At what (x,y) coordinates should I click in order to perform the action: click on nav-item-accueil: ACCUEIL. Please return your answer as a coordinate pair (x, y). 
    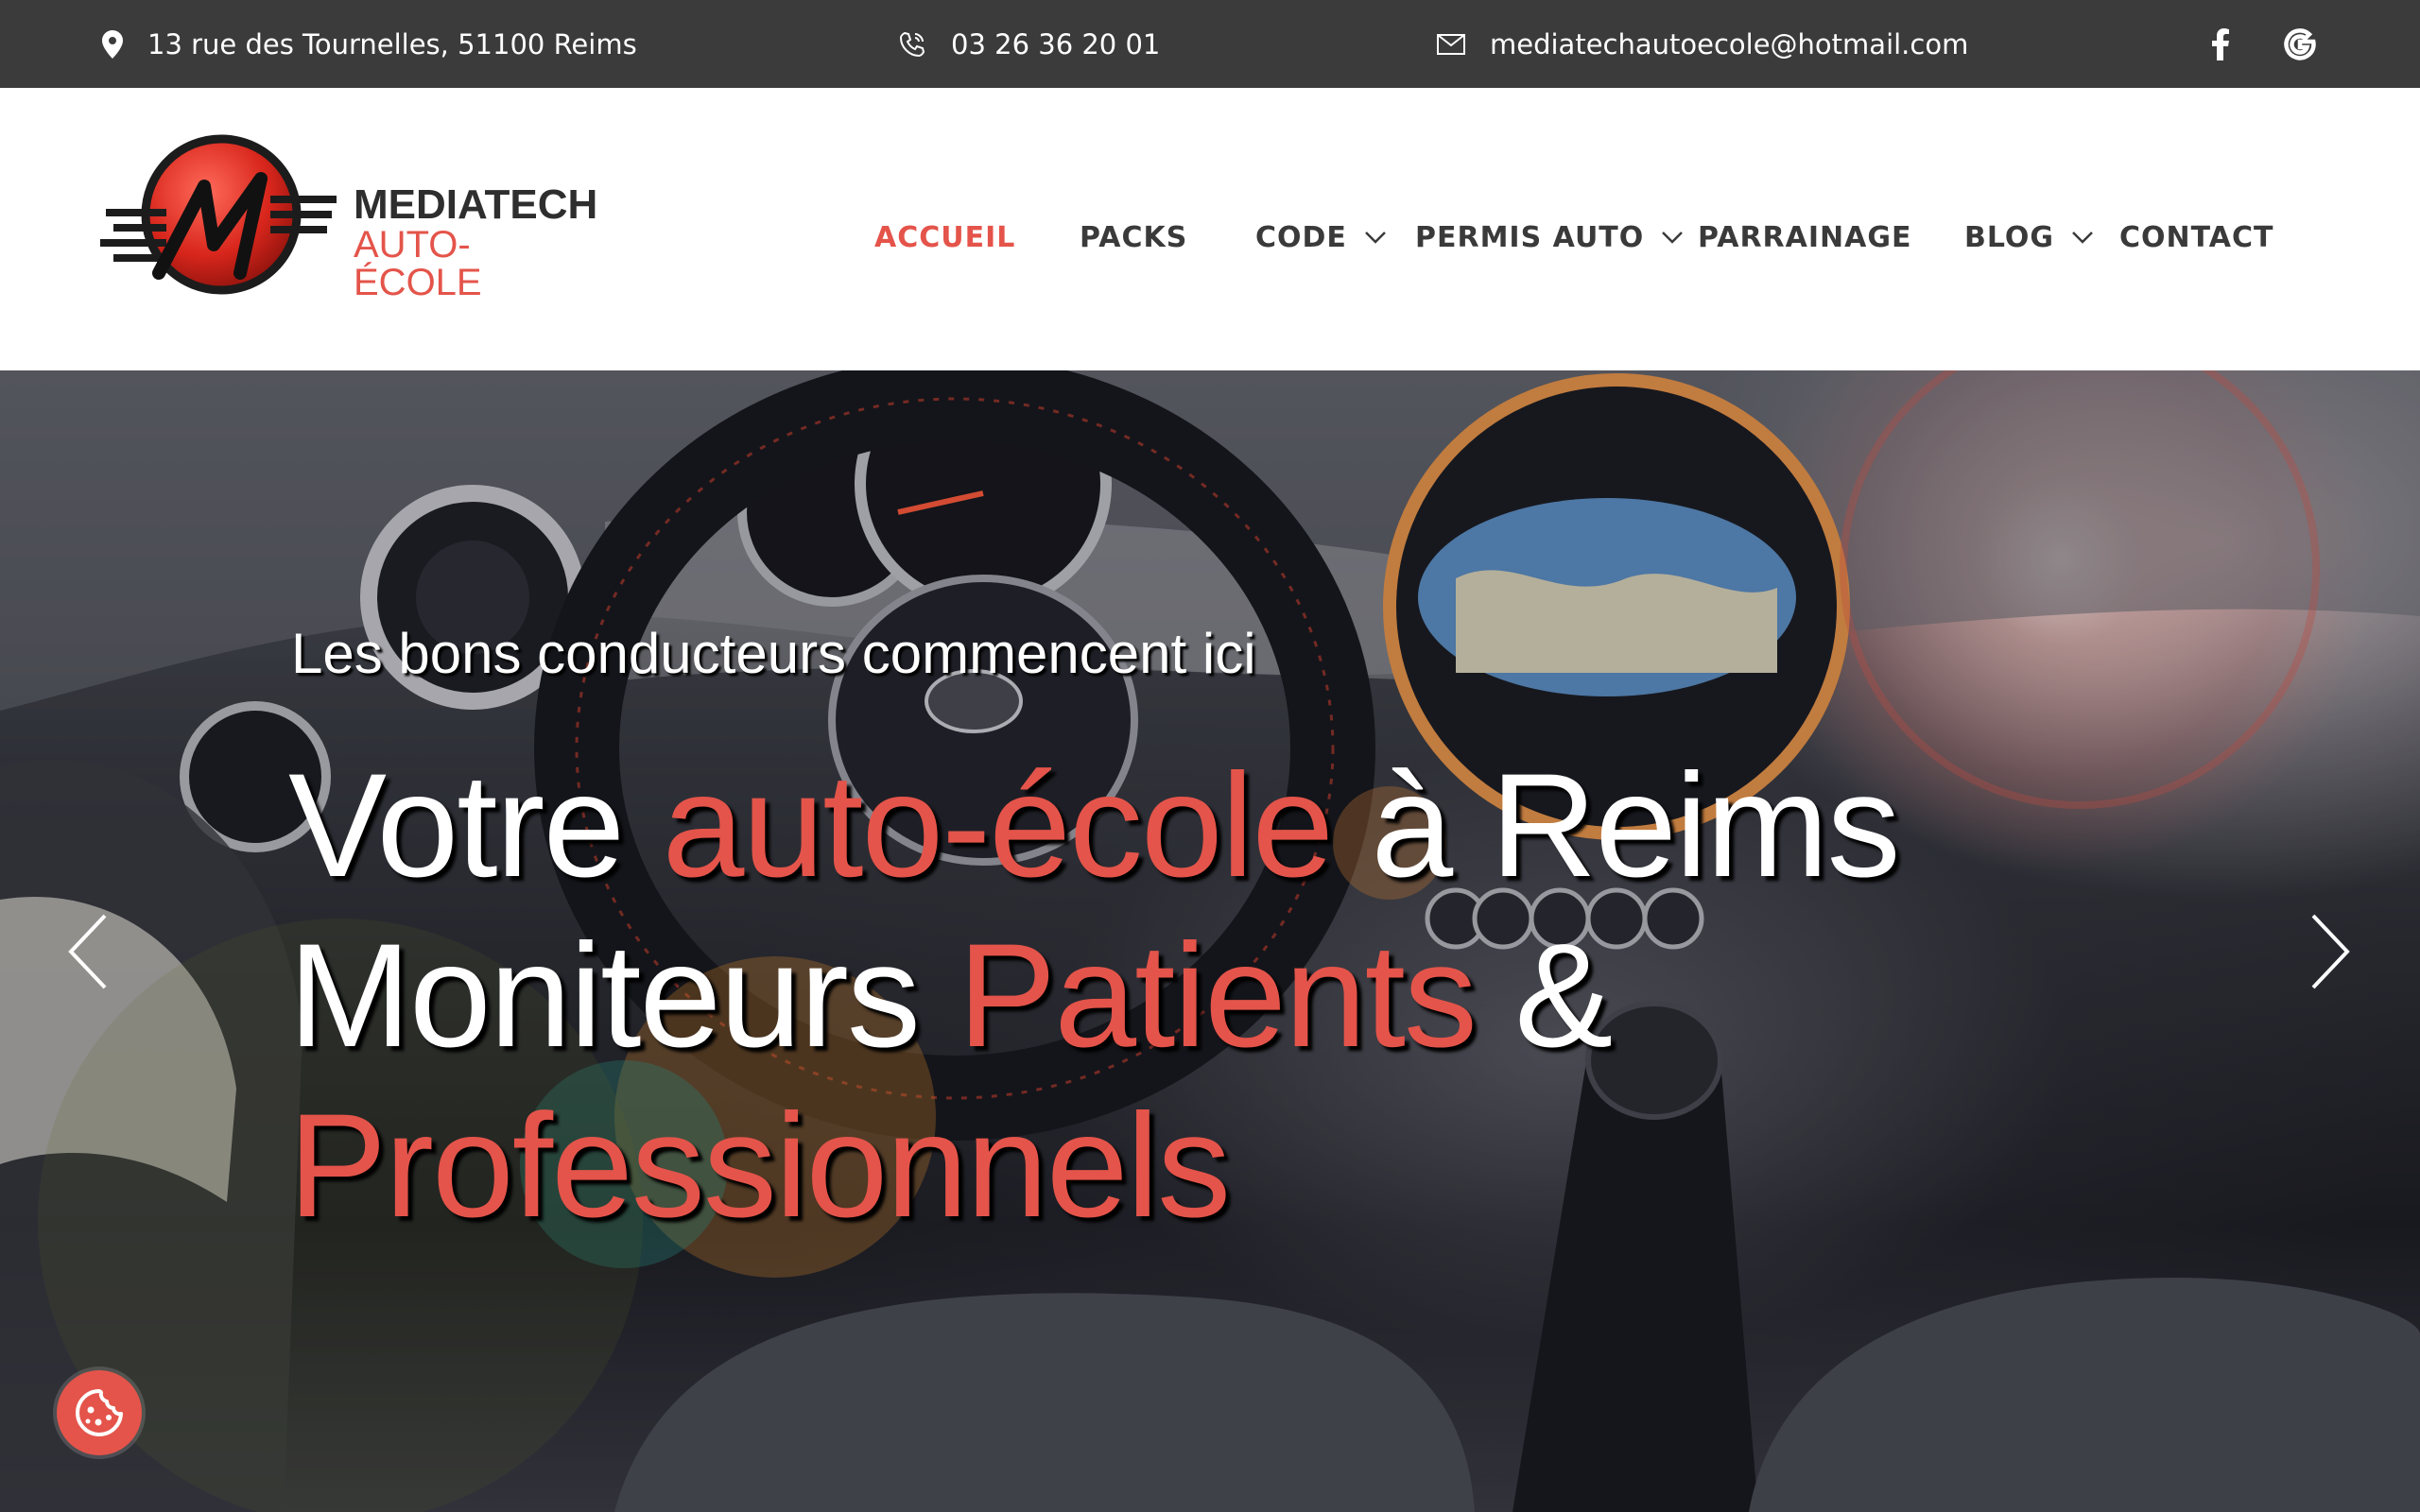
    Looking at the image, I should click on (945, 237).